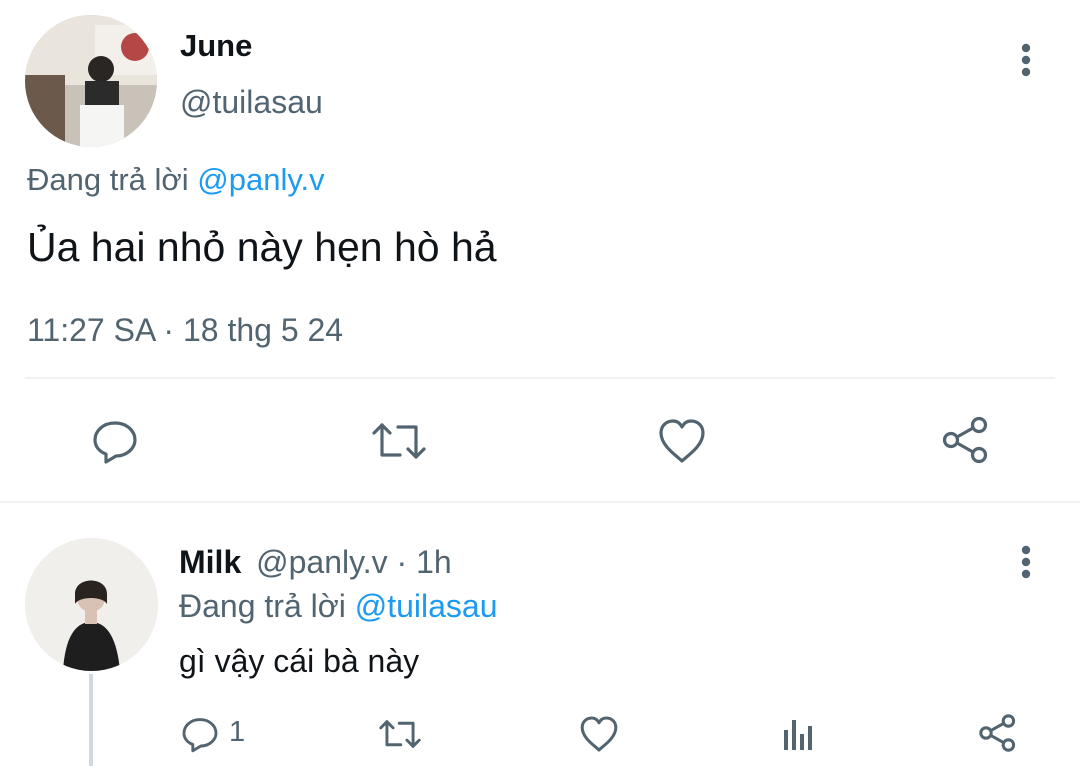 The image size is (1080, 766). What do you see at coordinates (798, 734) in the screenshot?
I see `analytics-icon` at bounding box center [798, 734].